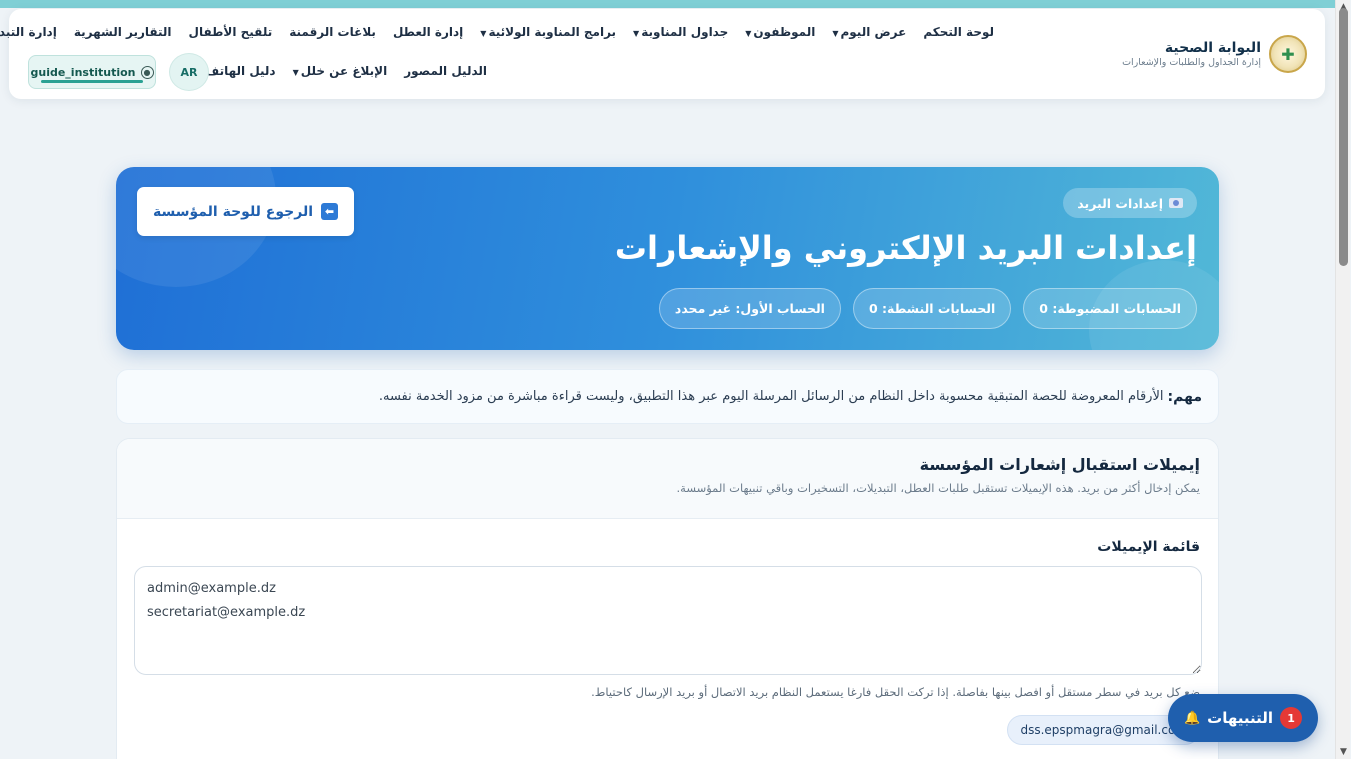 This screenshot has width=1351, height=759. I want to click on brand-subtitle: إدارة الجداول والطلبات والإشعارات, so click(1192, 62).